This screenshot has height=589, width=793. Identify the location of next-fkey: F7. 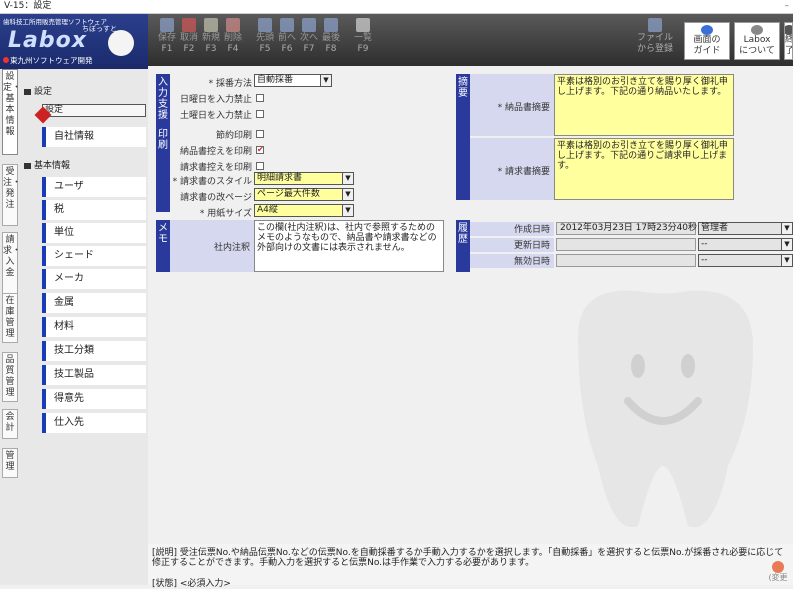
(309, 49).